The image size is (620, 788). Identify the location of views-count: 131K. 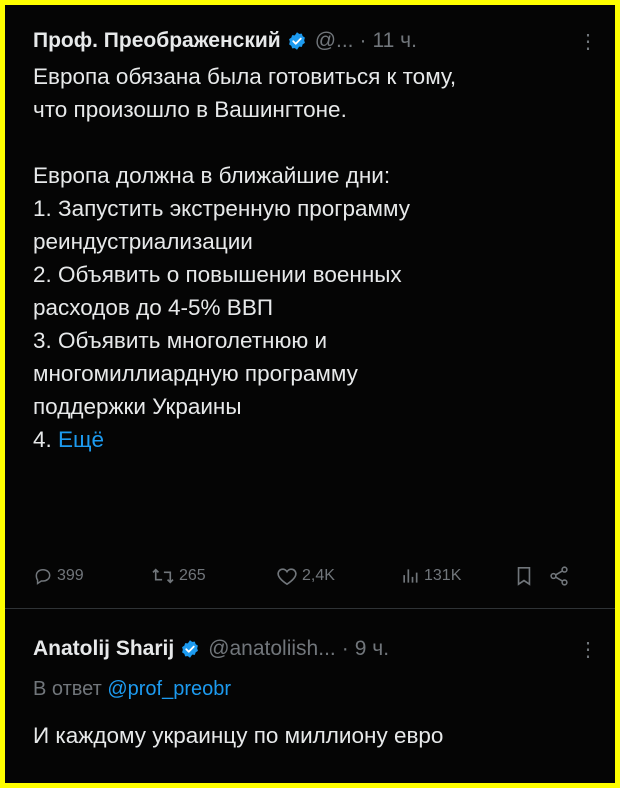
(443, 575).